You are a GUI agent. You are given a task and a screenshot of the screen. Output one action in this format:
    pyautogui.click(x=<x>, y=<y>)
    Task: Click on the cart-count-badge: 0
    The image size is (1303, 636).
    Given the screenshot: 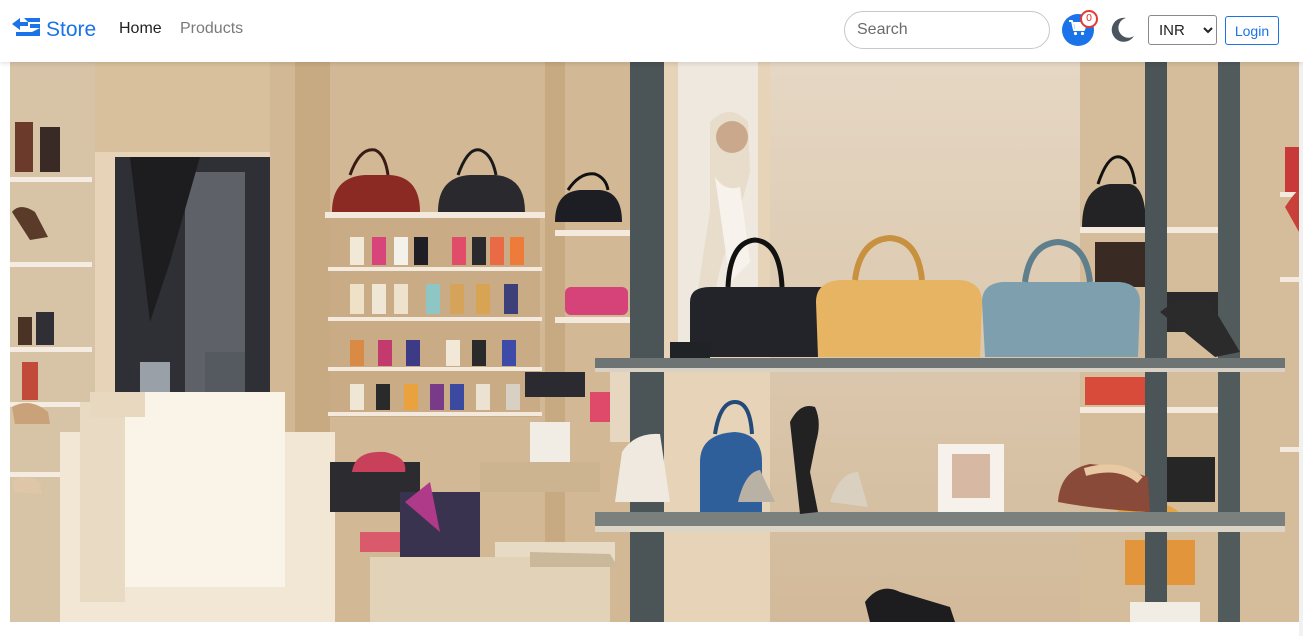 What is the action you would take?
    pyautogui.click(x=1089, y=19)
    